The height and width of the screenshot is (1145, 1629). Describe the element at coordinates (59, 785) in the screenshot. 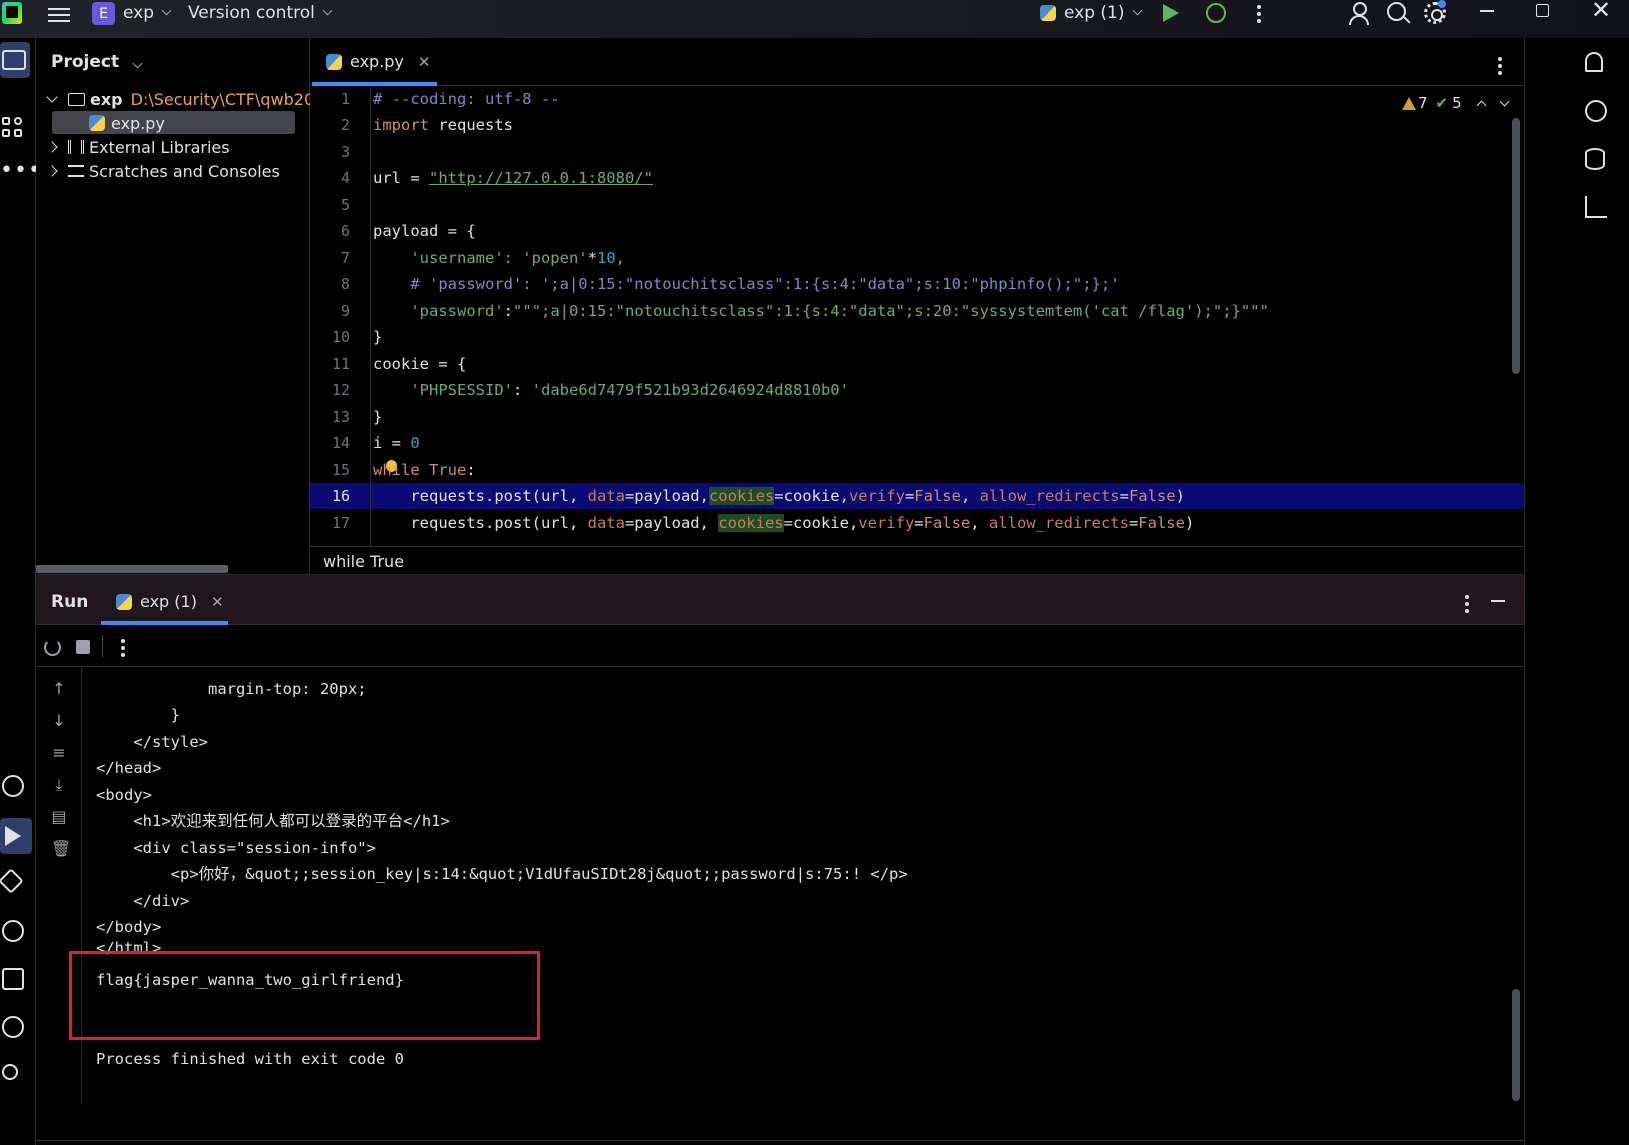

I see `scroll-to-end-icon: ⤓` at that location.